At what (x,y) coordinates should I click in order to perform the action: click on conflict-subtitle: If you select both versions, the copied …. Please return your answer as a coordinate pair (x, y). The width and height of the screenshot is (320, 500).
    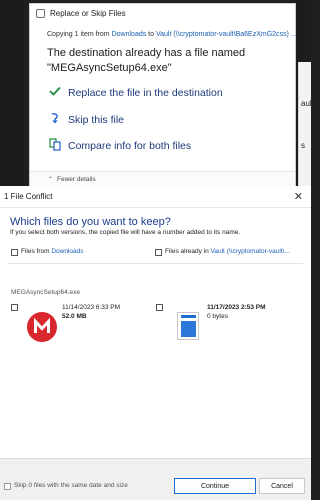
    Looking at the image, I should click on (125, 232).